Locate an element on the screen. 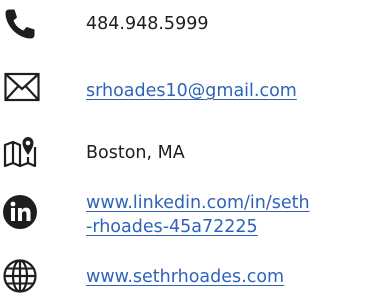  envelope-icon is located at coordinates (22, 87).